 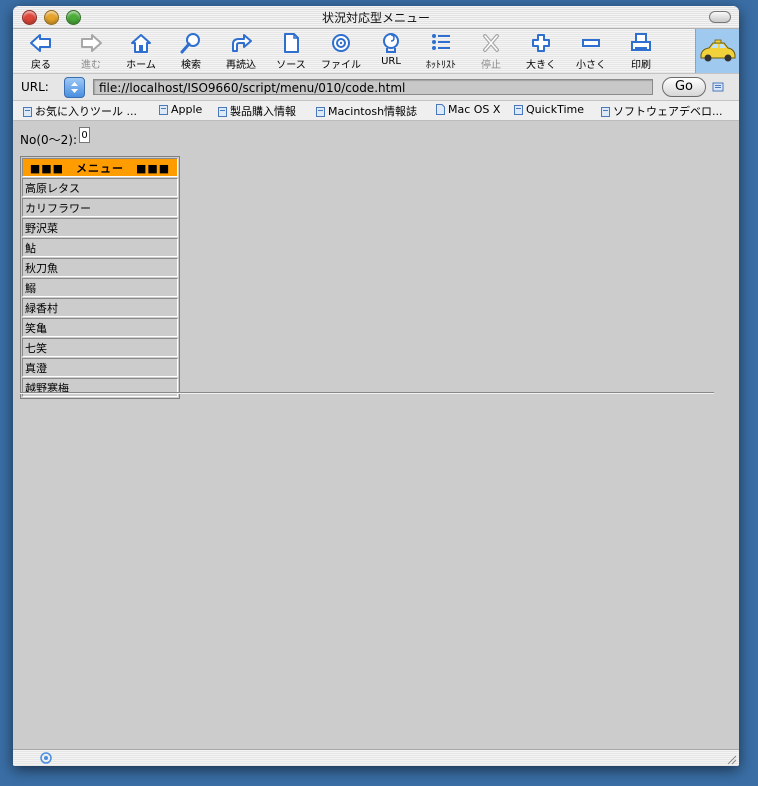 I want to click on toolbar-print-button: 印刷, so click(x=641, y=51).